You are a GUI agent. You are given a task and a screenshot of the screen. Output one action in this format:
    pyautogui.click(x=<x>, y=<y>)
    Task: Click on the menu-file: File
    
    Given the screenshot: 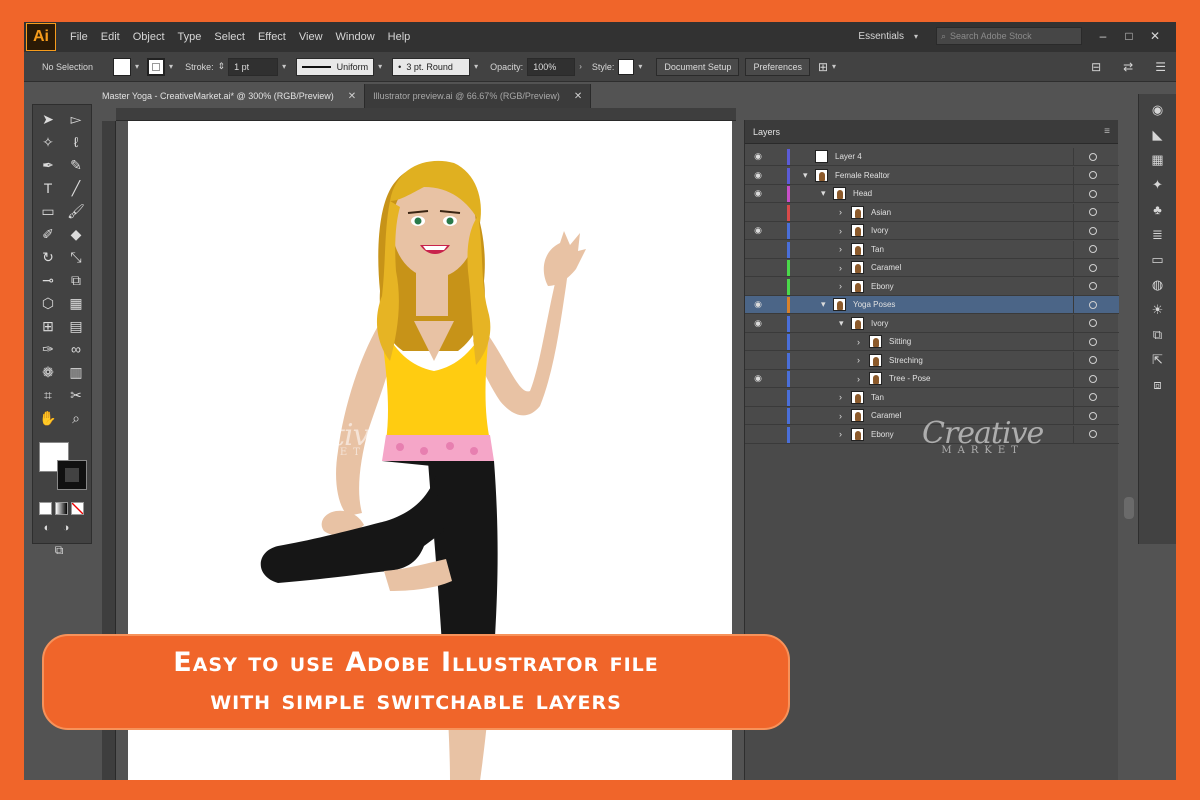 What is the action you would take?
    pyautogui.click(x=79, y=37)
    